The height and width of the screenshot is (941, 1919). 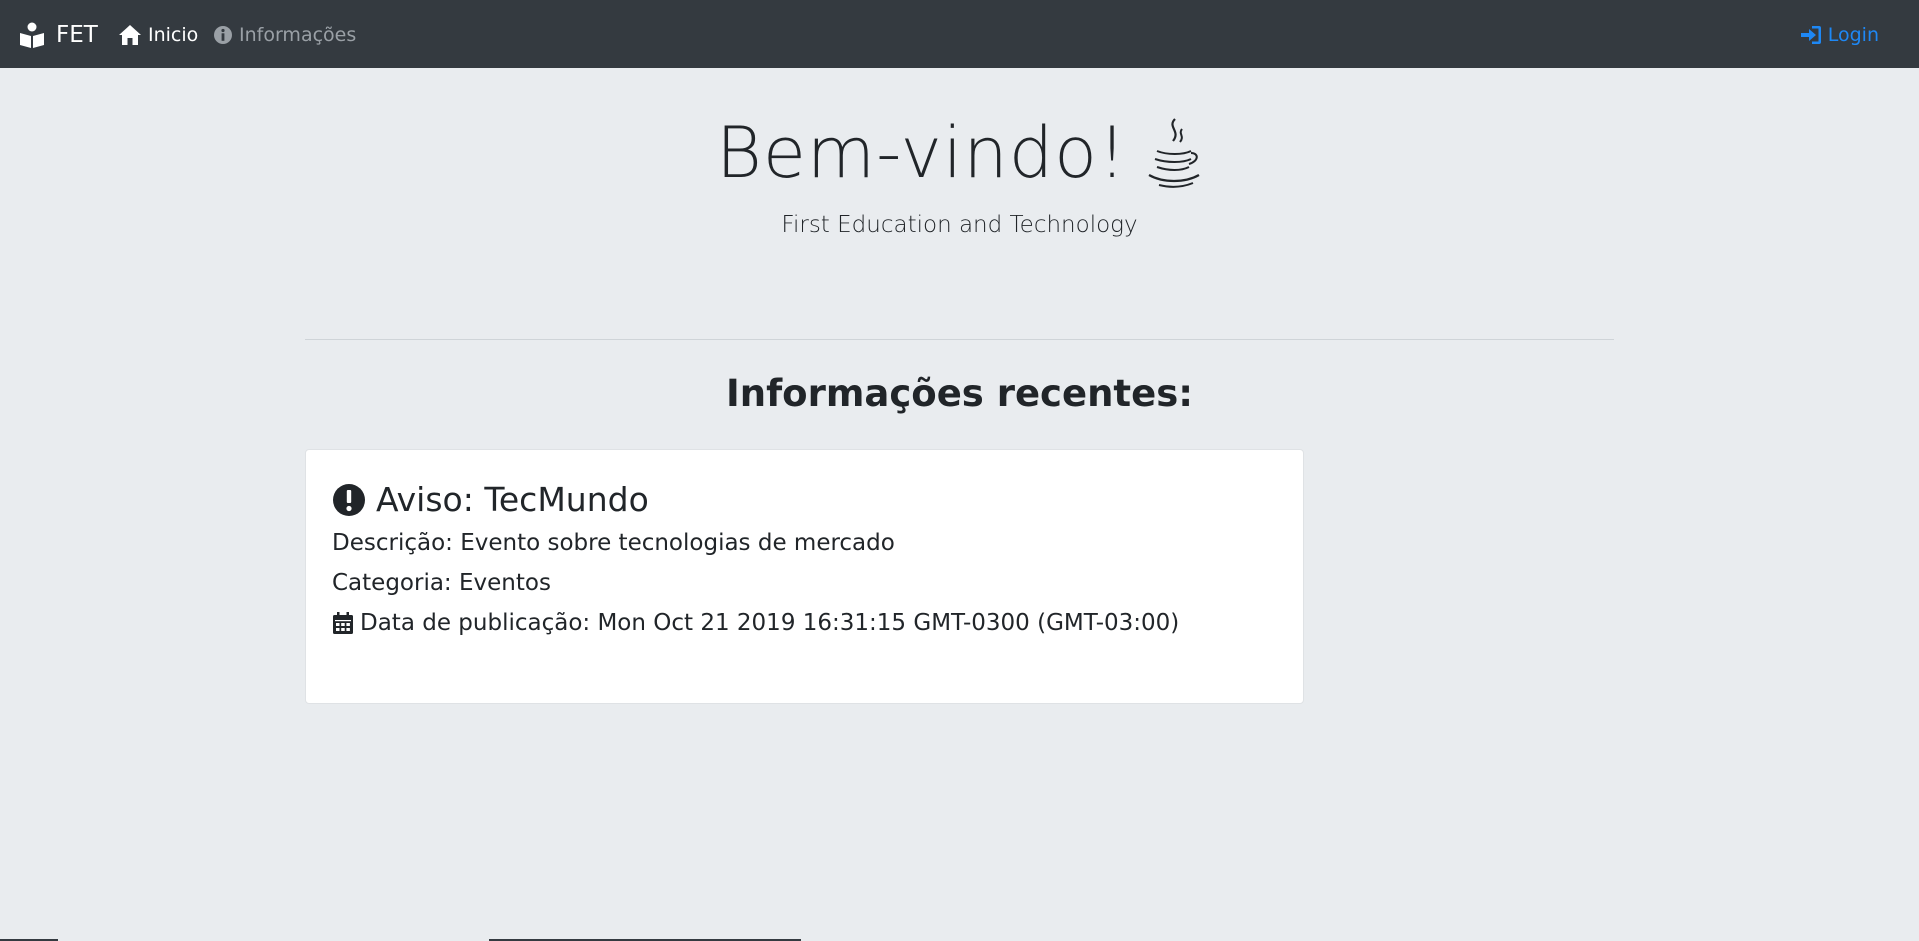 What do you see at coordinates (512, 499) in the screenshot?
I see `card-title: Aviso: TecMundo` at bounding box center [512, 499].